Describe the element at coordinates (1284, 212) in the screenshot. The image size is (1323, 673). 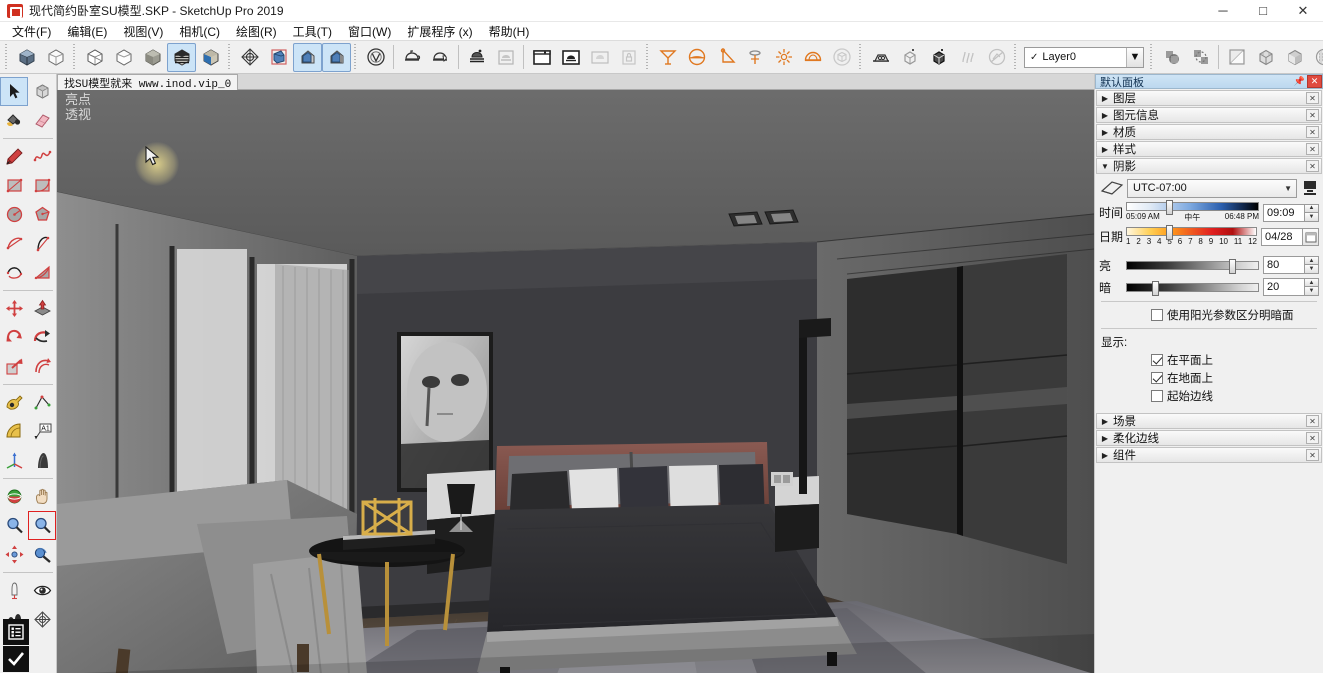
I see `time-value-field: 09:09` at that location.